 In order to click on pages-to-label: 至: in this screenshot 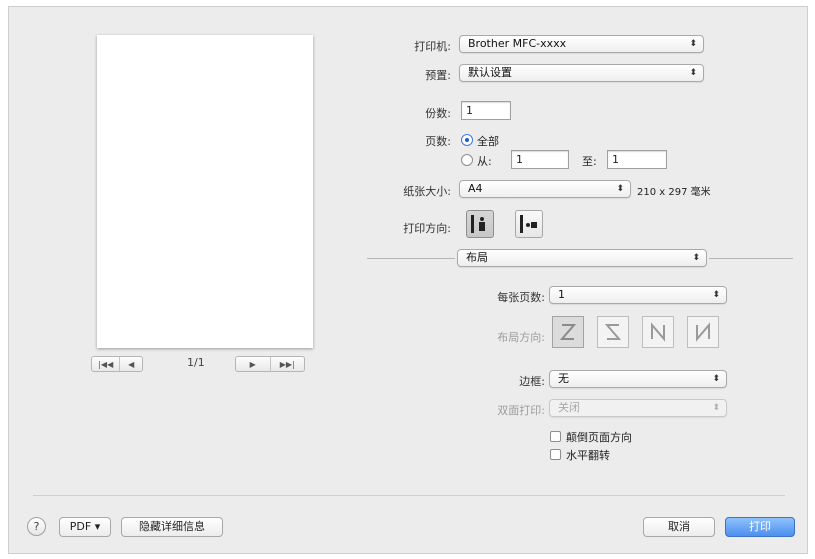, I will do `click(589, 161)`.